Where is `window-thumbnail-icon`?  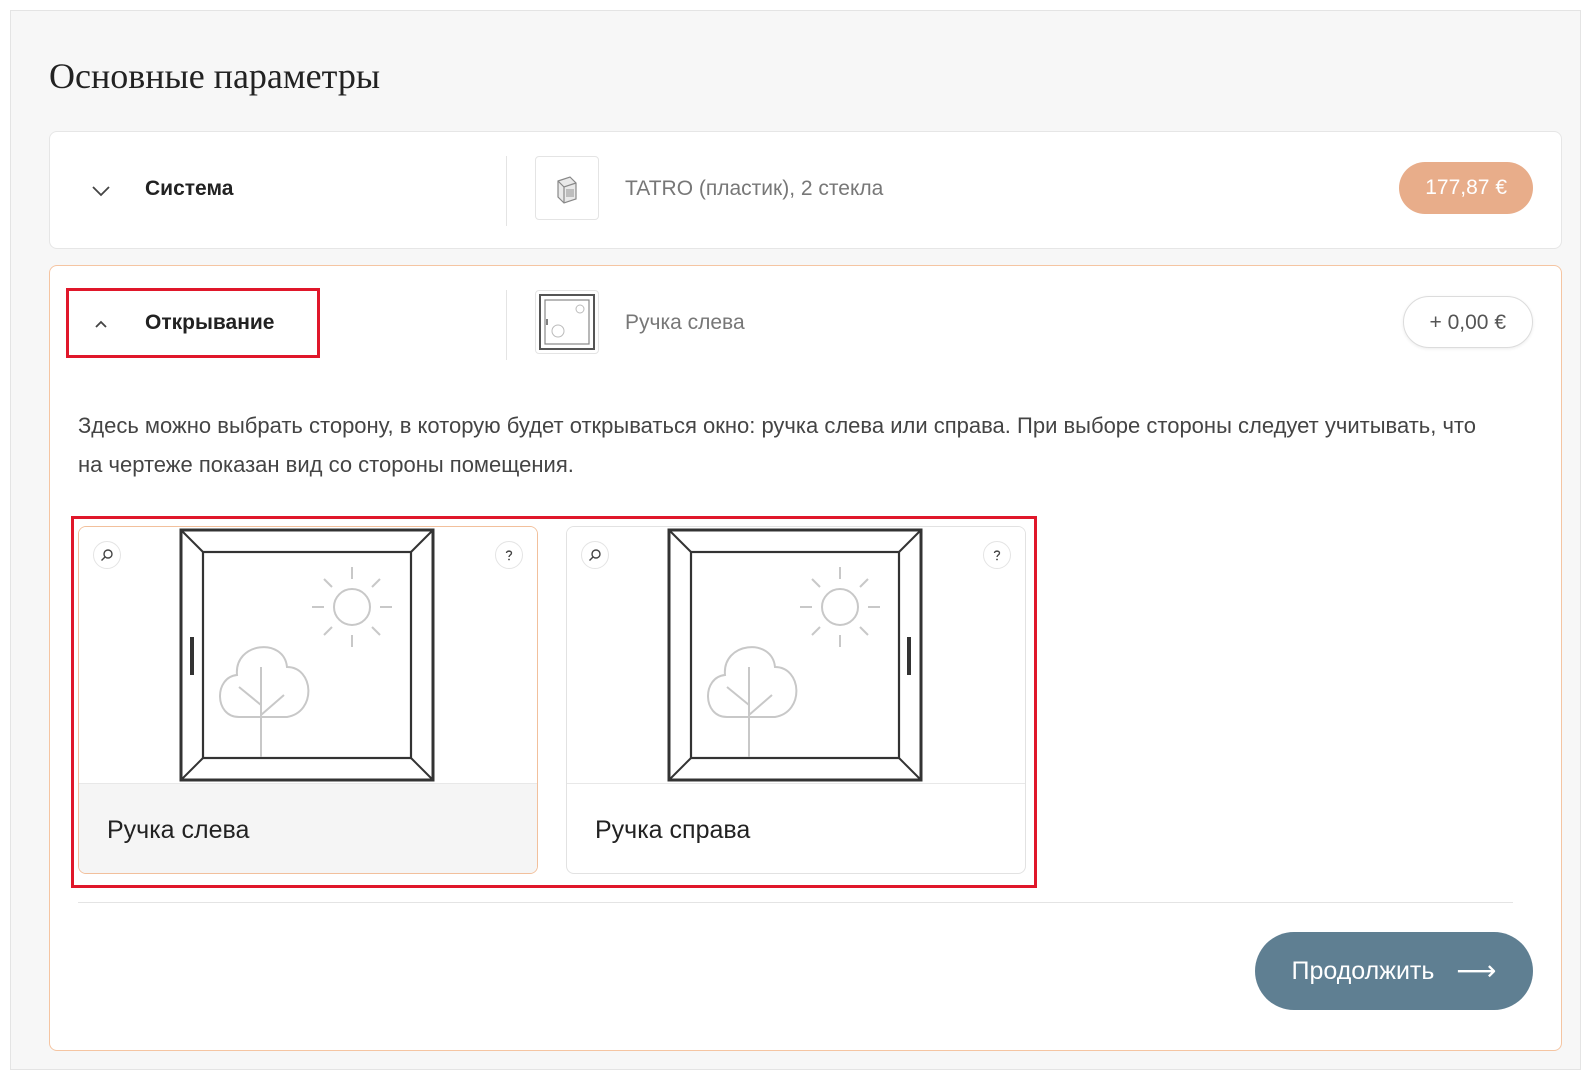
window-thumbnail-icon is located at coordinates (567, 322).